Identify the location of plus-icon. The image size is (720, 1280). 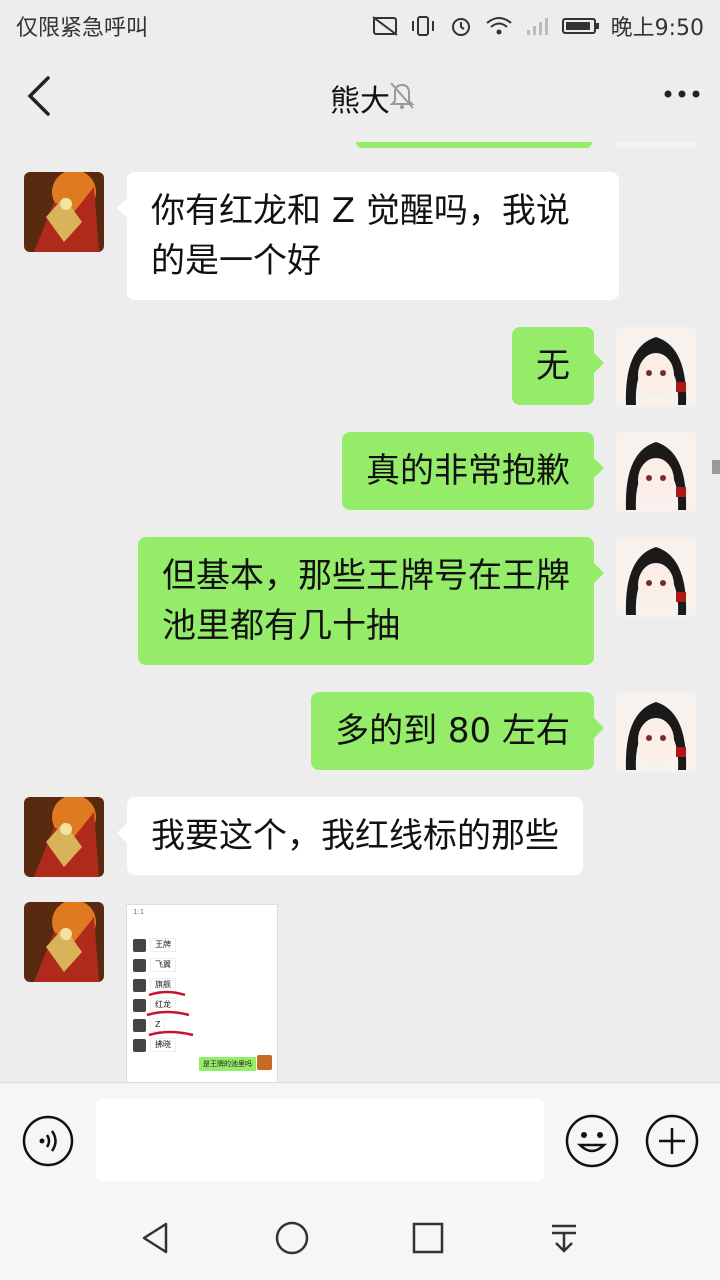
(672, 1141).